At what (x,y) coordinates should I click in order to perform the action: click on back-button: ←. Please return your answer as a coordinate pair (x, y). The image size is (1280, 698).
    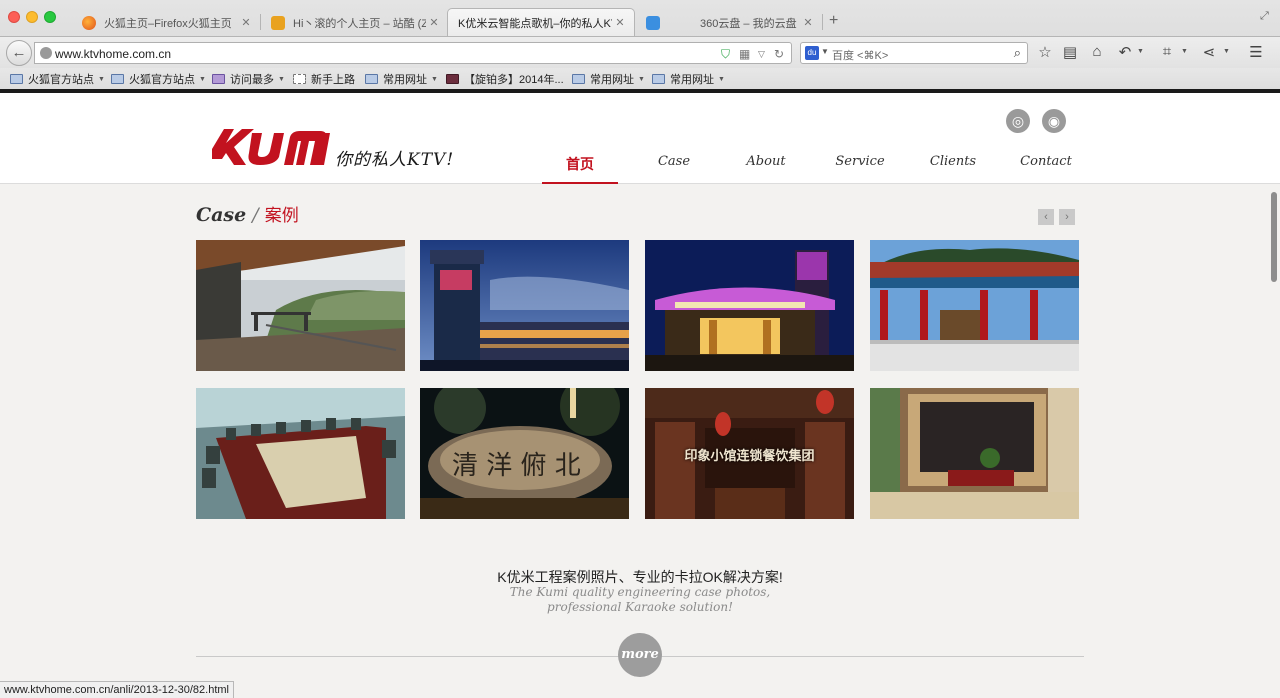
    Looking at the image, I should click on (19, 53).